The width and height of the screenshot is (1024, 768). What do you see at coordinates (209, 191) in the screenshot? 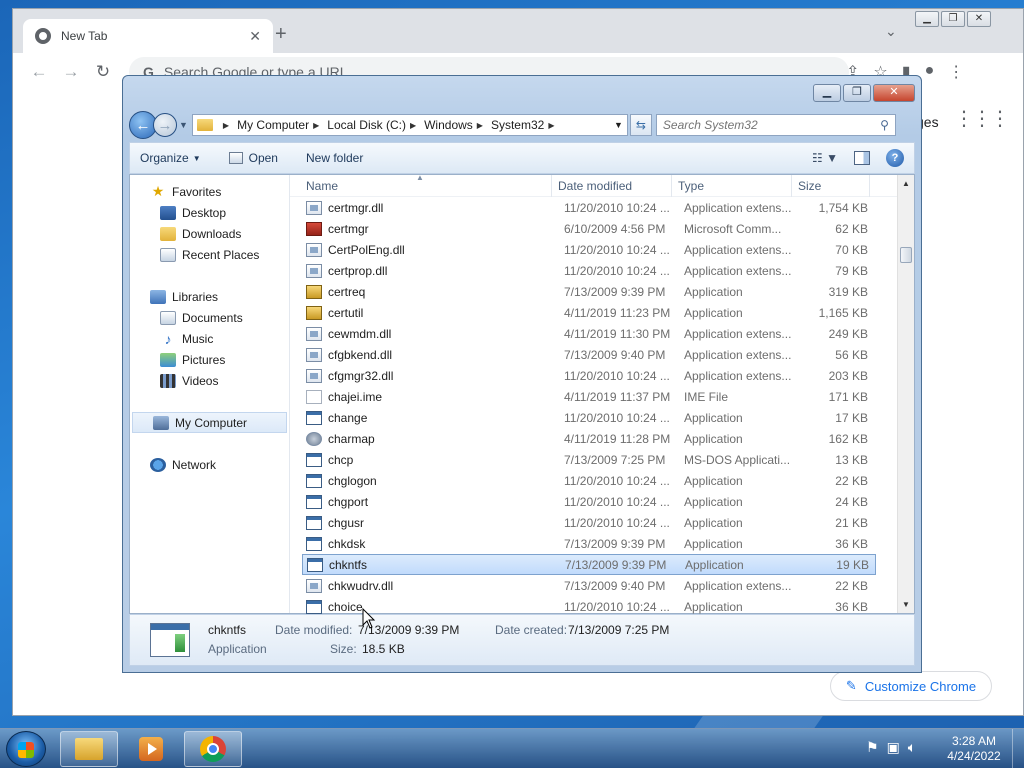
I see `nav-favorites: ★ Favorites` at bounding box center [209, 191].